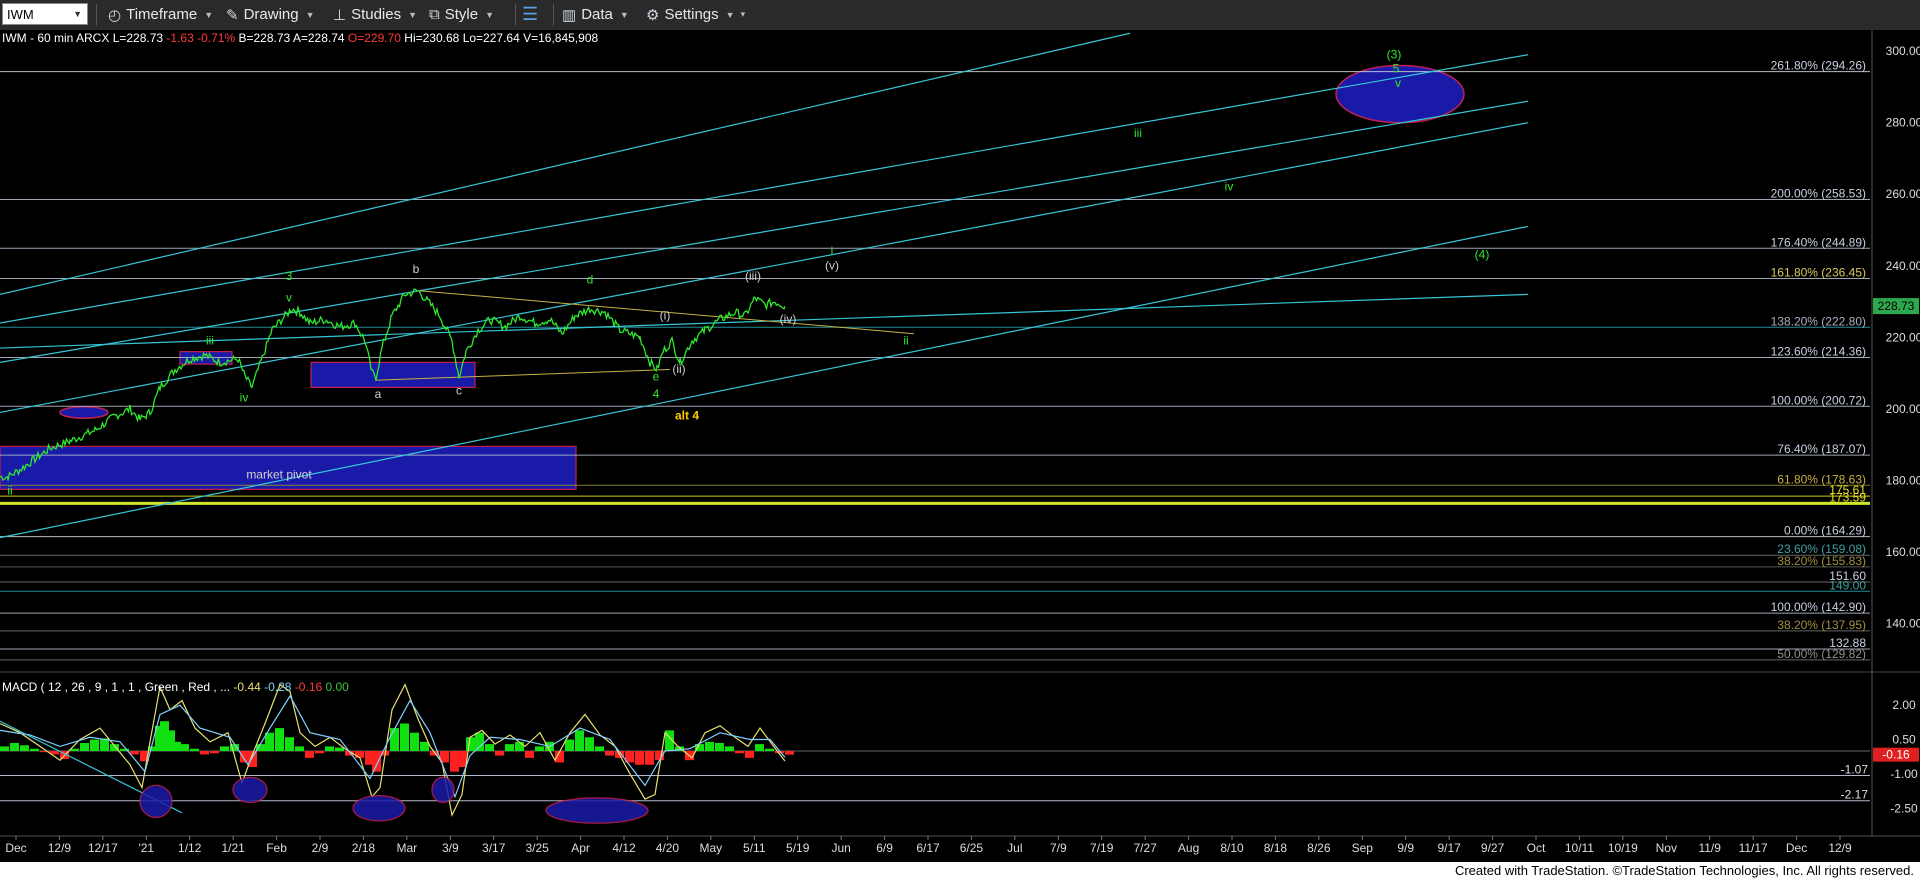 This screenshot has width=1920, height=879. I want to click on time-tick-label: 9/9, so click(1405, 848).